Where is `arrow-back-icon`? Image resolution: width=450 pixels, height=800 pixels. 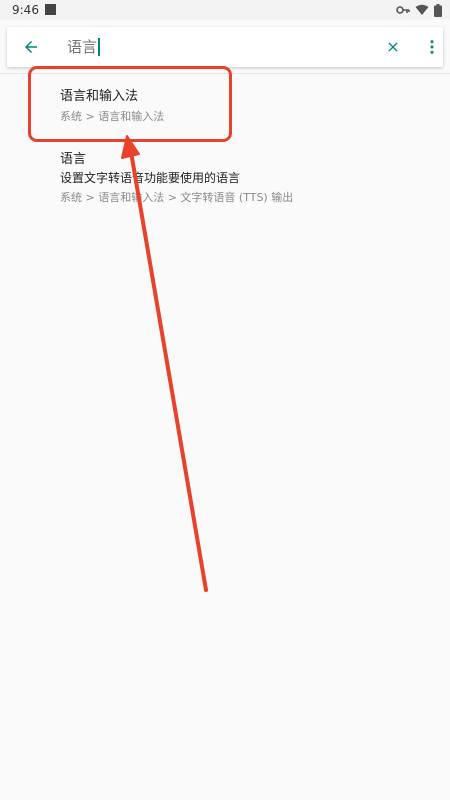
arrow-back-icon is located at coordinates (31, 47).